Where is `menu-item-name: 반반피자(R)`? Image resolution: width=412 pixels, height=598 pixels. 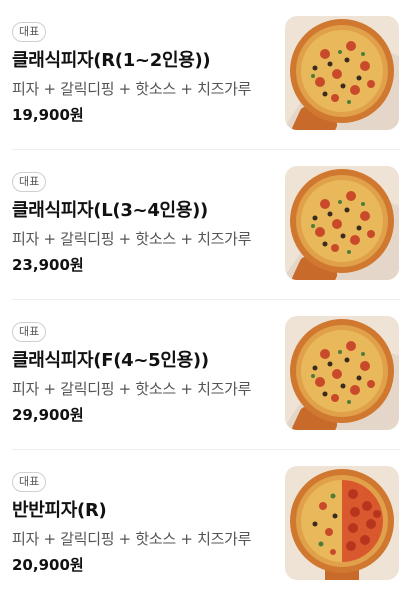 menu-item-name: 반반피자(R) is located at coordinates (59, 510).